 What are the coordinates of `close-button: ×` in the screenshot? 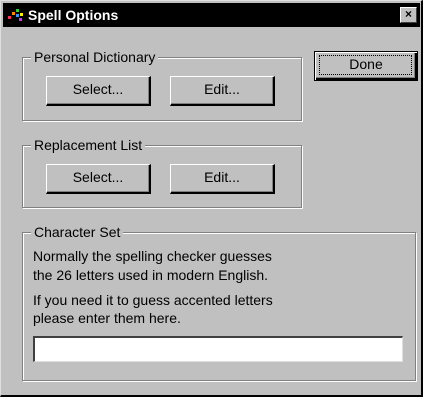 It's located at (408, 15).